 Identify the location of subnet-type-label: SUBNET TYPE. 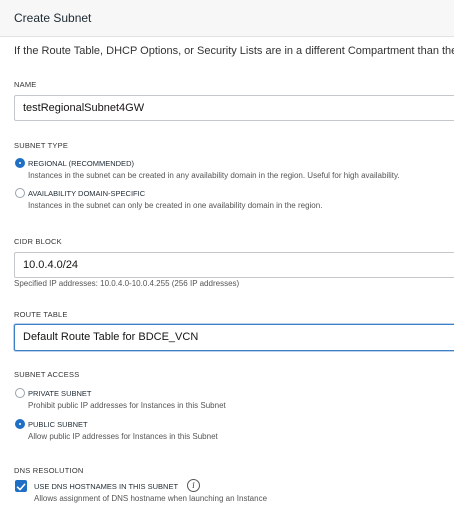
(41, 145).